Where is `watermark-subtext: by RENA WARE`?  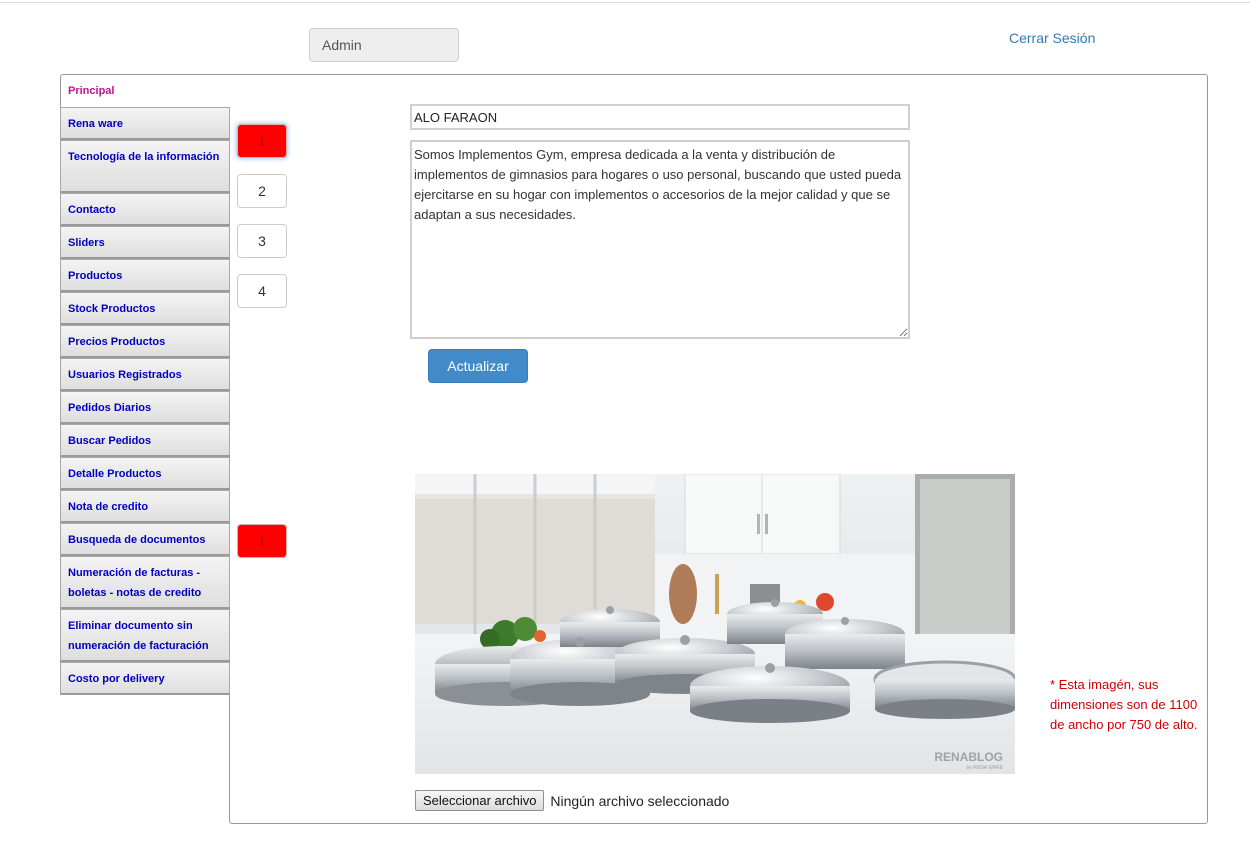 watermark-subtext: by RENA WARE is located at coordinates (985, 768).